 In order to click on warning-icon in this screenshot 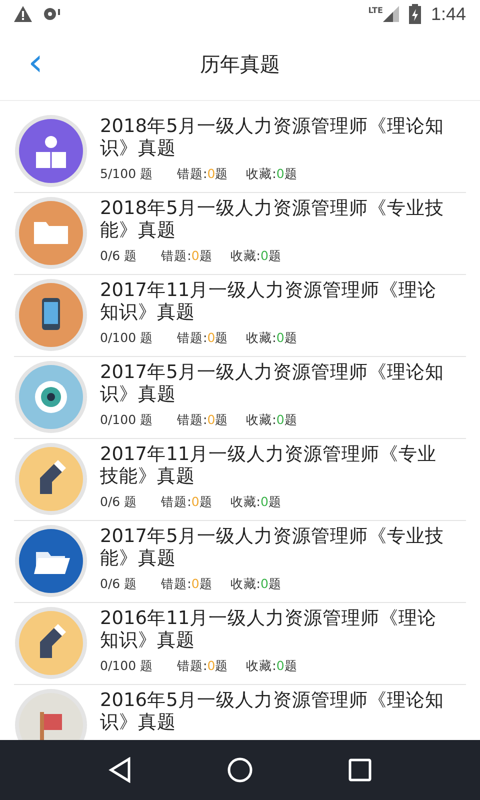, I will do `click(23, 14)`.